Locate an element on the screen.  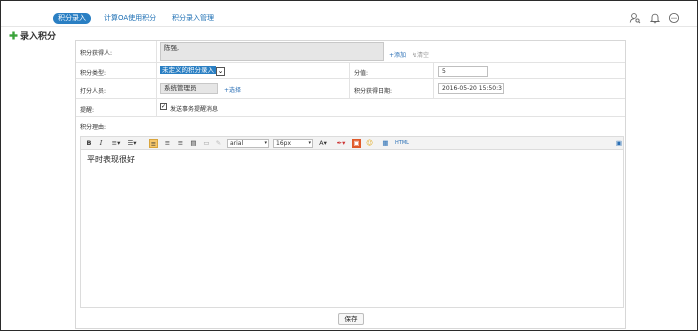
row-reason: 积分理由: is located at coordinates (350, 125).